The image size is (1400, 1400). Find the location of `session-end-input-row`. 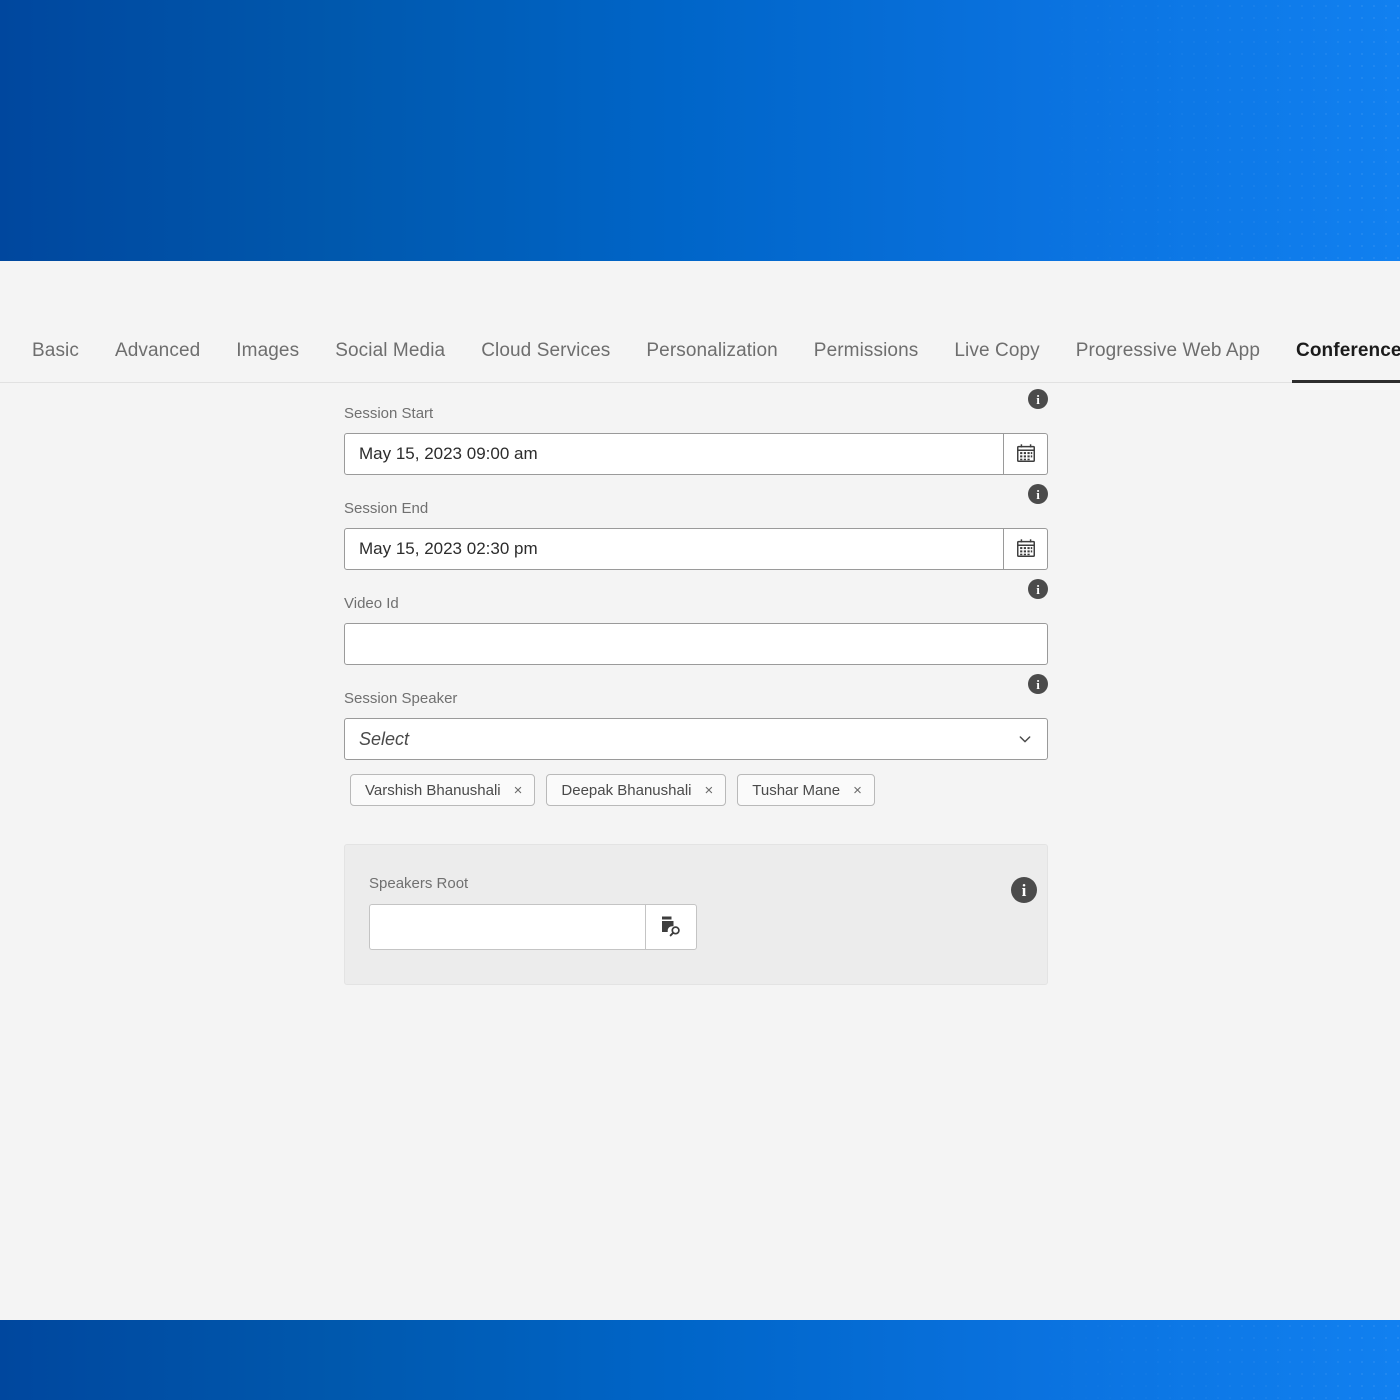

session-end-input-row is located at coordinates (696, 549).